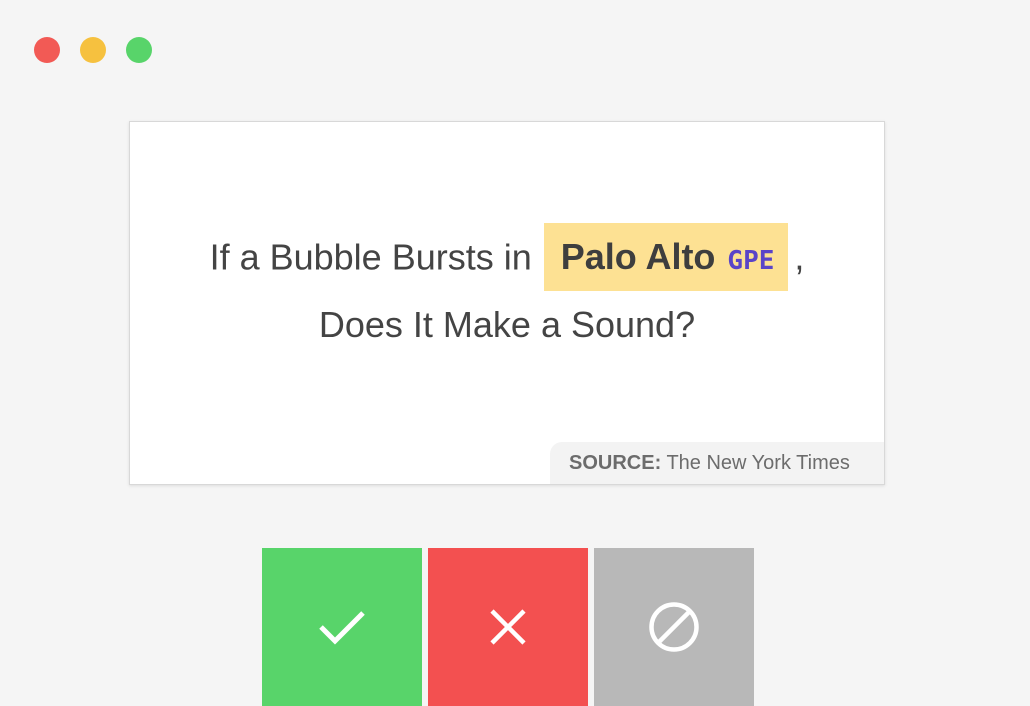  I want to click on window-maximize-button, so click(139, 50).